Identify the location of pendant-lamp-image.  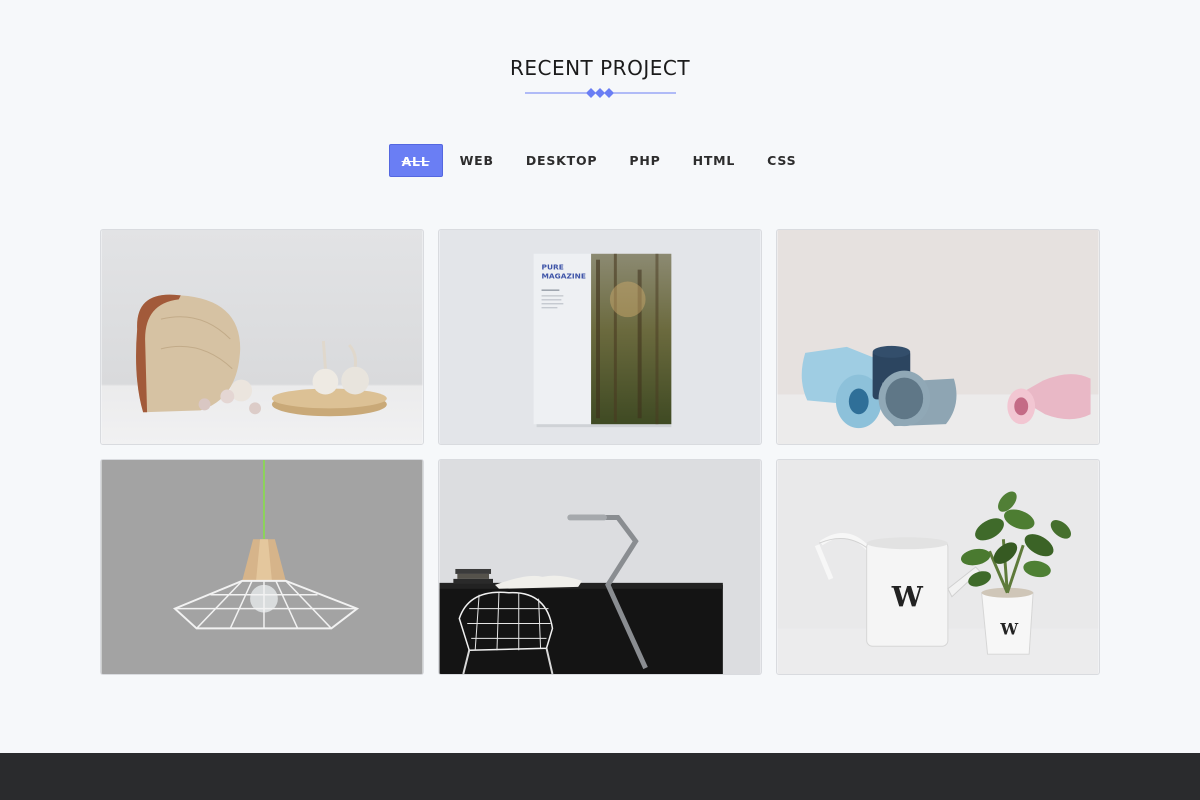
(262, 567).